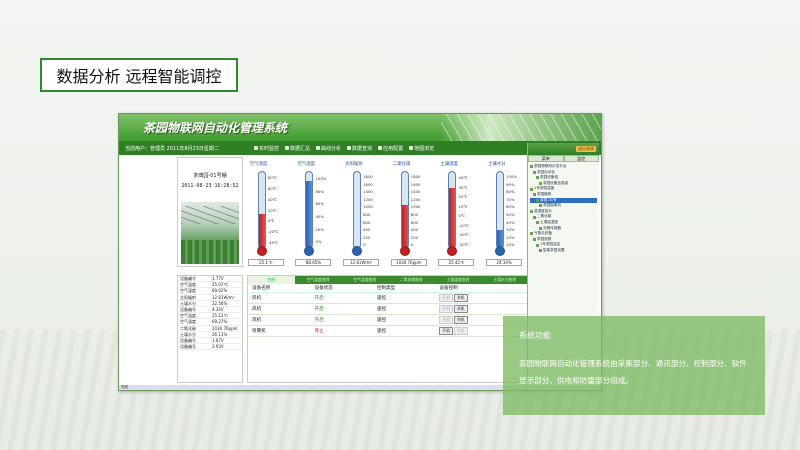  I want to click on reading-value: 3.93V, so click(218, 347).